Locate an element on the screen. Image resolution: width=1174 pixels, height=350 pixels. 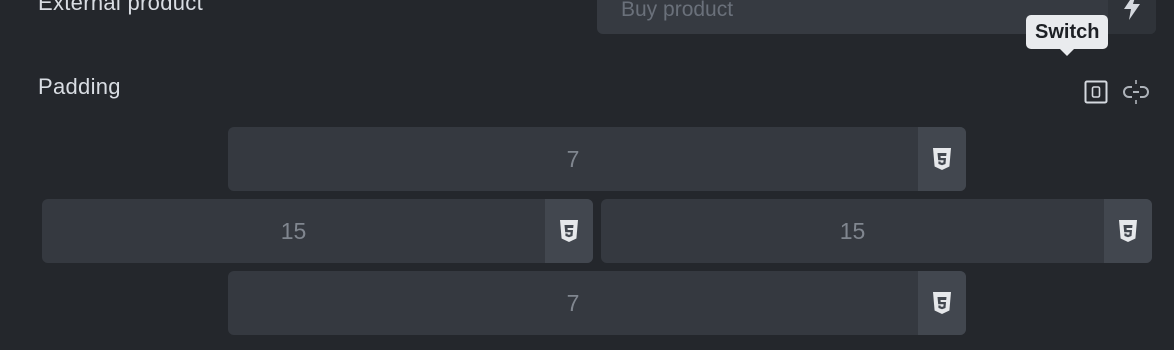
padding-bottom-field: 7 is located at coordinates (597, 303).